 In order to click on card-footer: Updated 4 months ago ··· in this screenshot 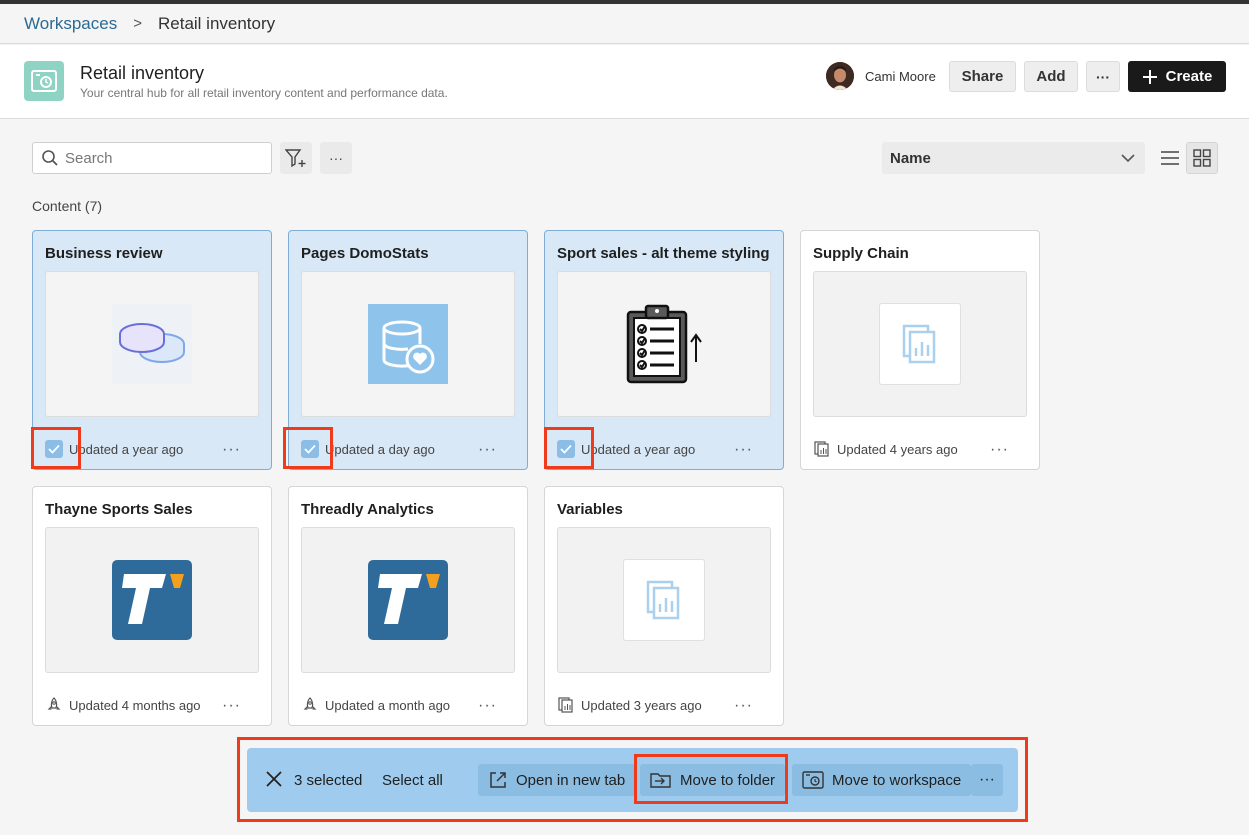, I will do `click(152, 705)`.